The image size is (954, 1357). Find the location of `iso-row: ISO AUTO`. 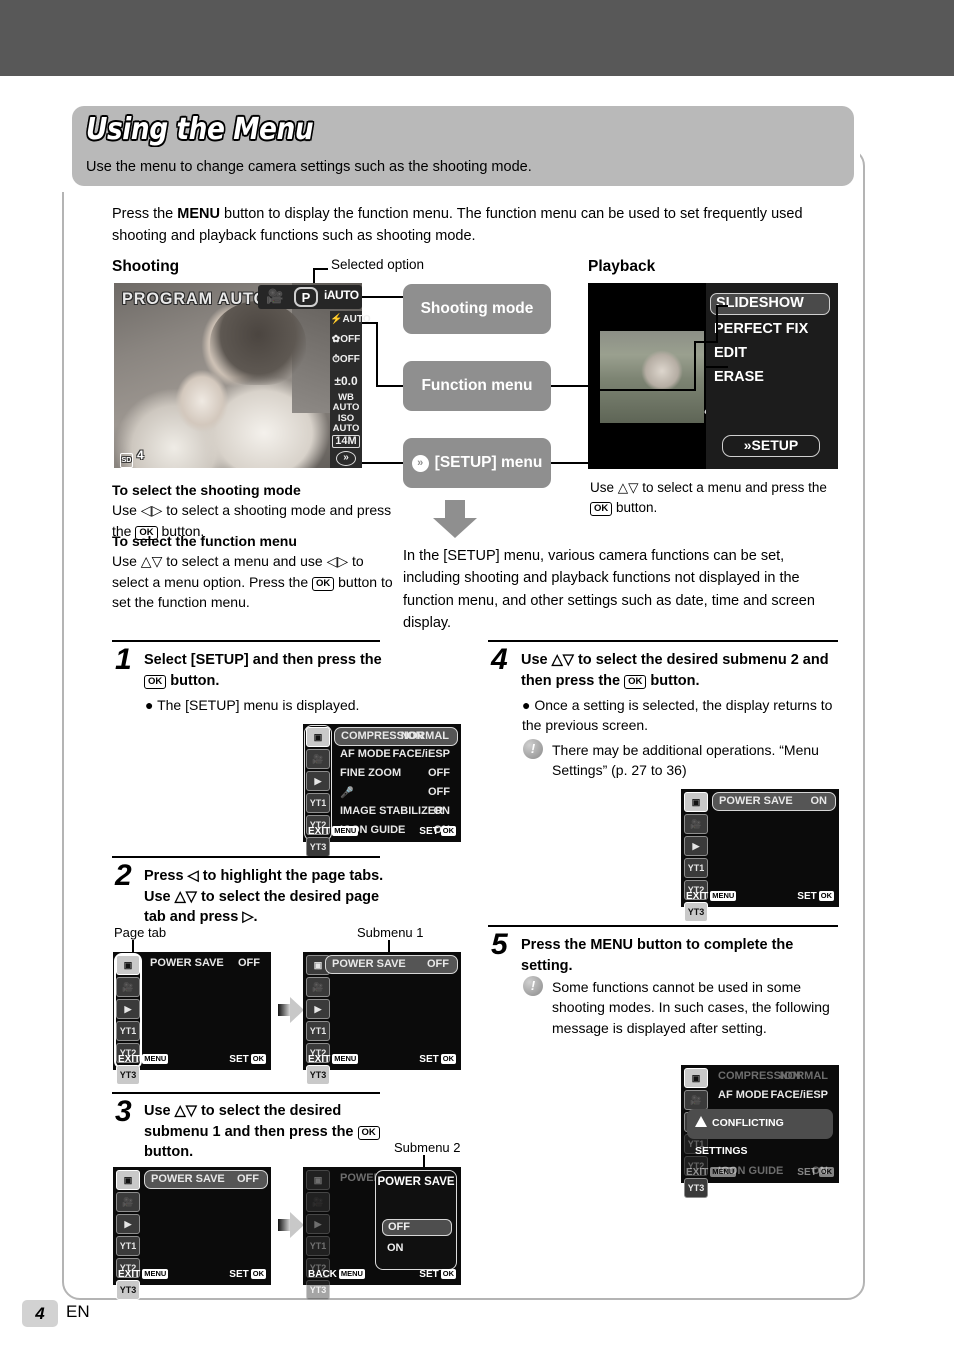

iso-row: ISO AUTO is located at coordinates (346, 423).